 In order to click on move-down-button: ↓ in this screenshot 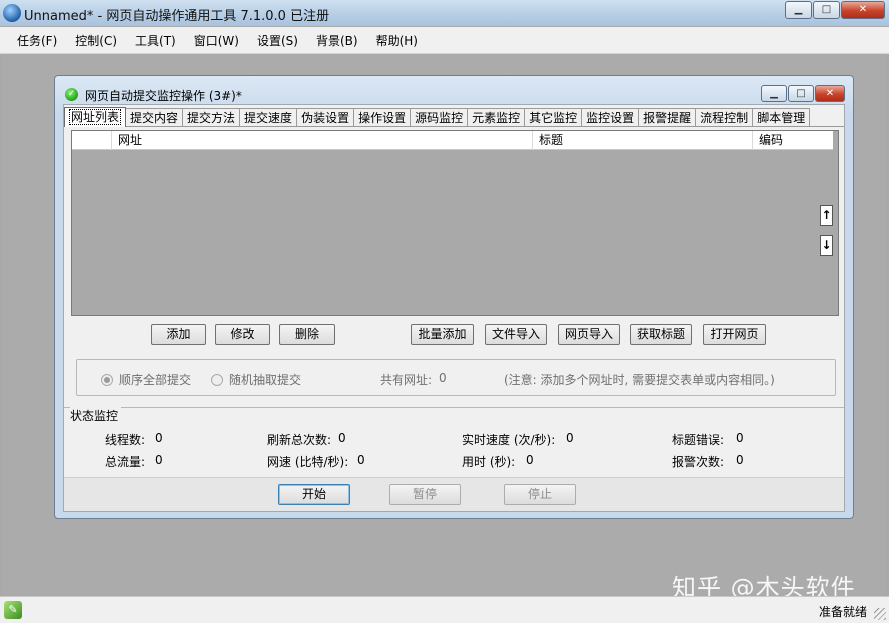, I will do `click(826, 245)`.